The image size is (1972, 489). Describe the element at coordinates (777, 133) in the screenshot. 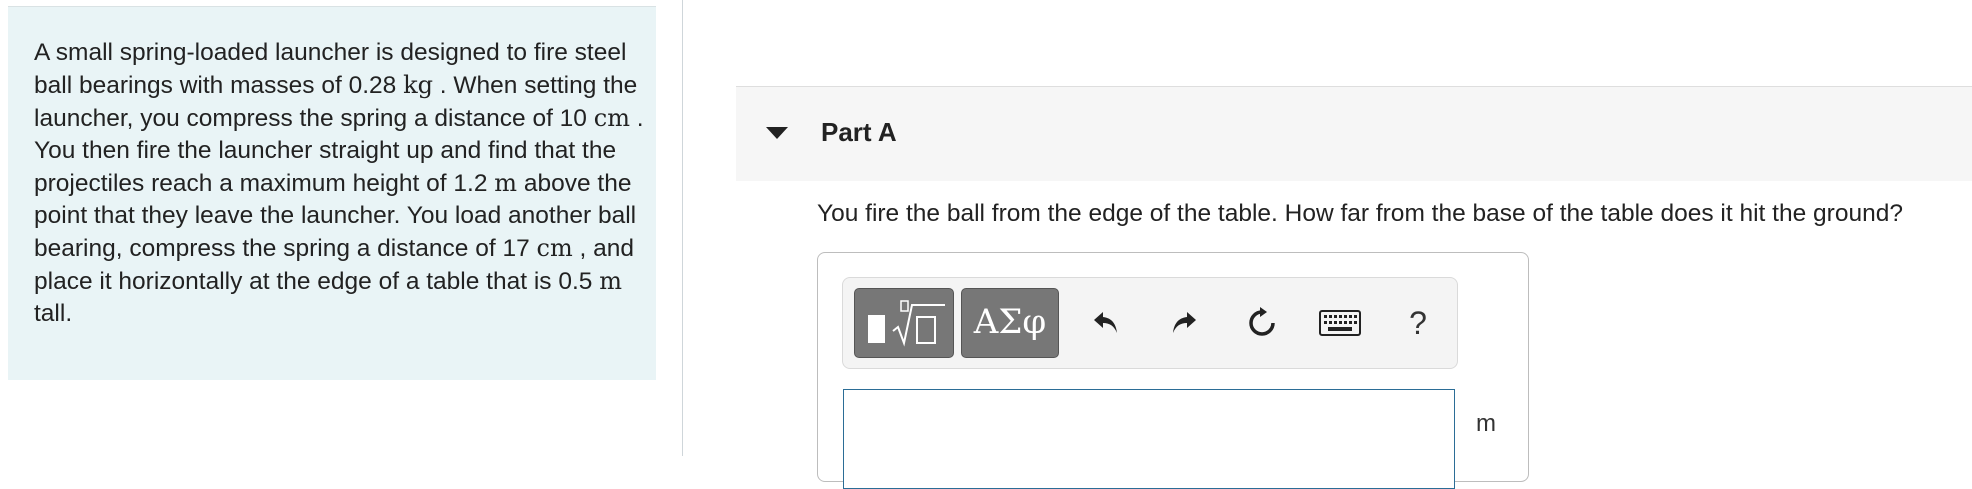

I see `collapse-caret-icon` at that location.